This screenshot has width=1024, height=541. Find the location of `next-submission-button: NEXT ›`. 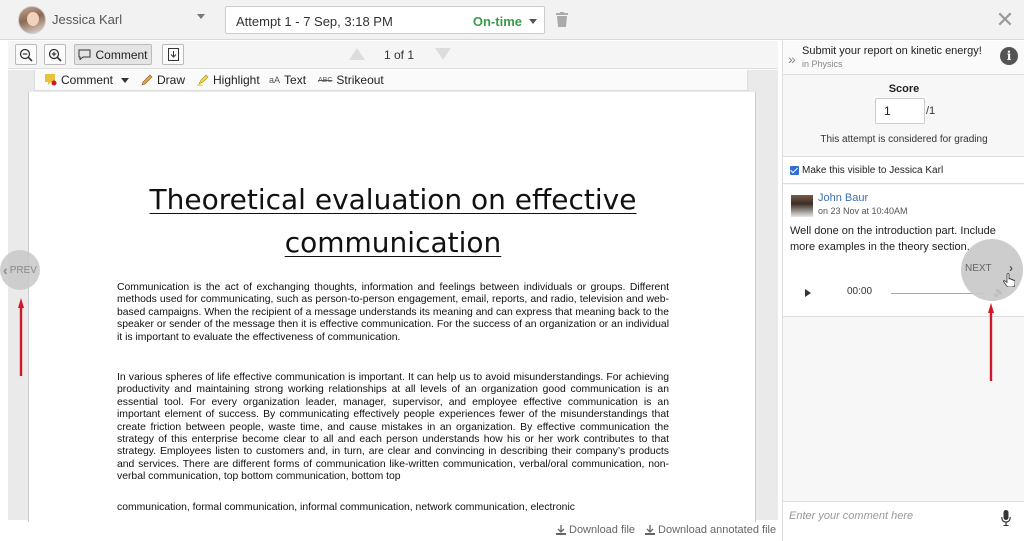

next-submission-button: NEXT › is located at coordinates (992, 270).